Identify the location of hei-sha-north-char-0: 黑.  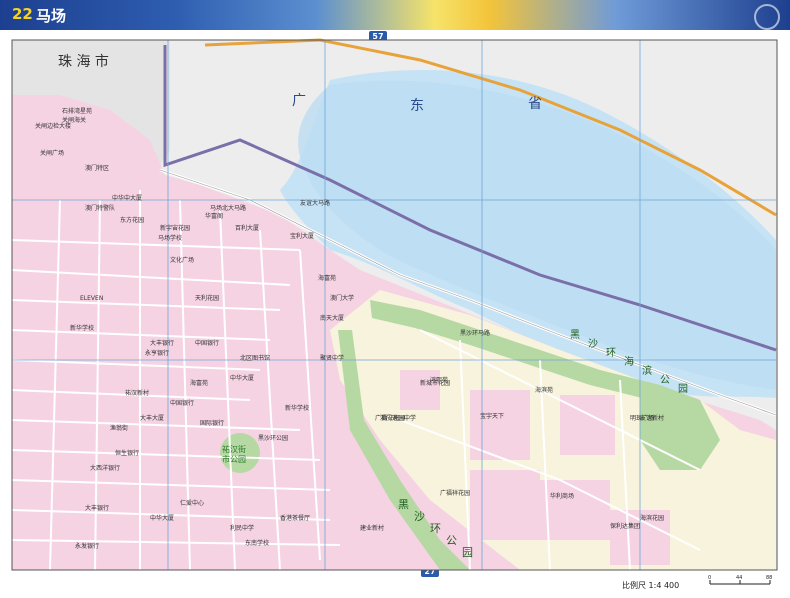
(575, 335).